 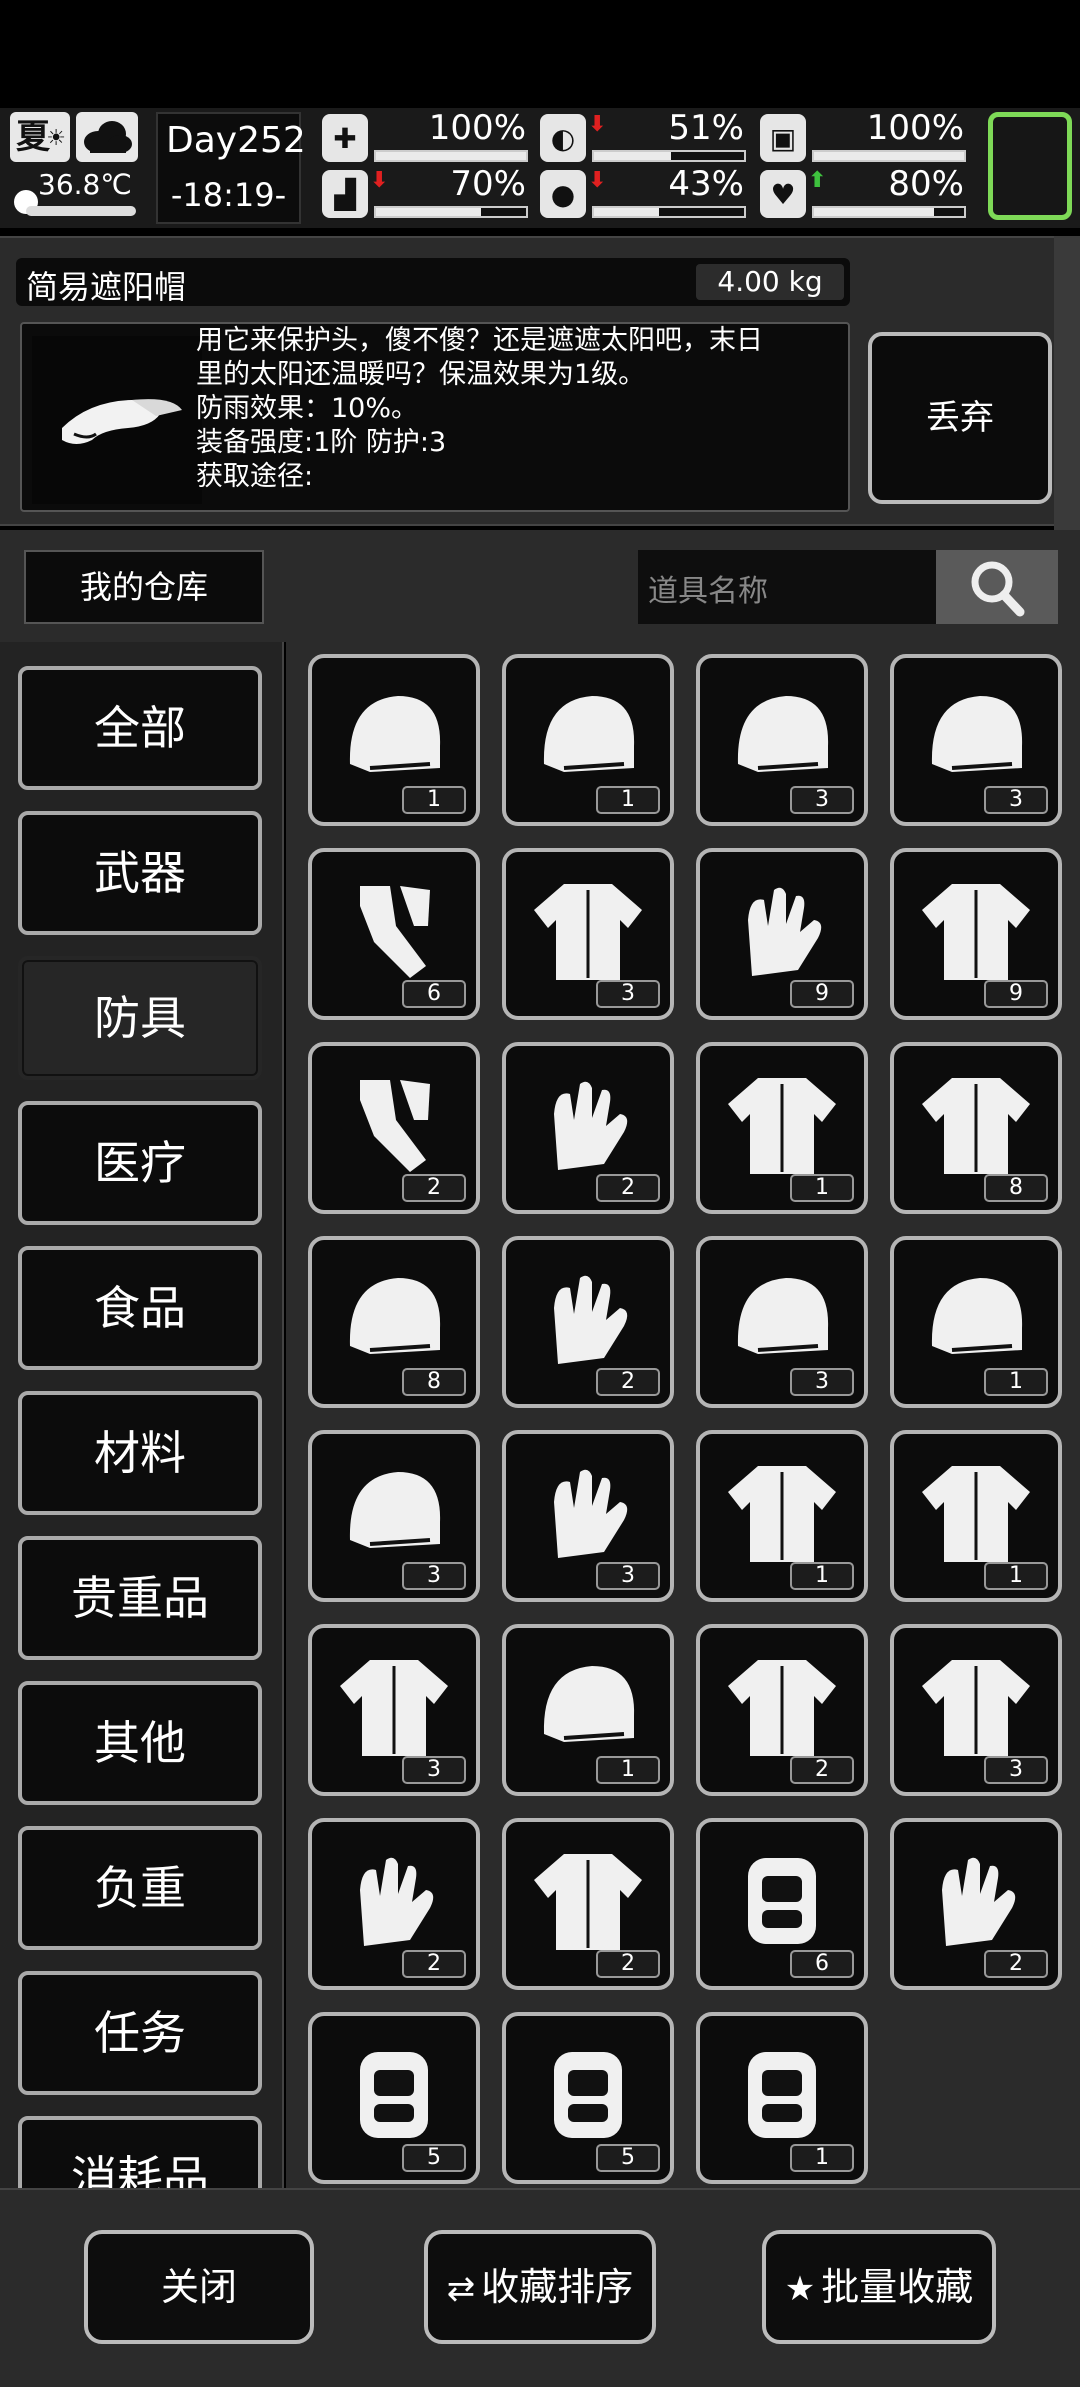 I want to click on side-handle, so click(x=1067, y=406).